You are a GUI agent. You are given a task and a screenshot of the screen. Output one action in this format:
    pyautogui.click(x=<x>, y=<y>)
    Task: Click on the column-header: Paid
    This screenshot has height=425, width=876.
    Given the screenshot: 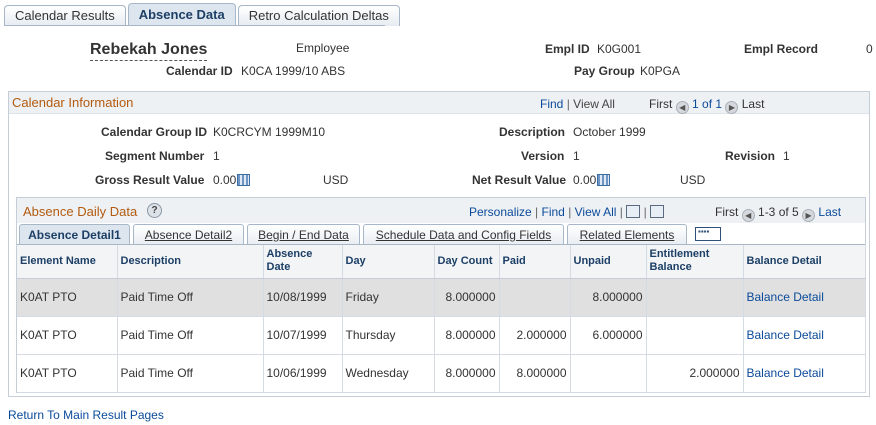 What is the action you would take?
    pyautogui.click(x=535, y=262)
    